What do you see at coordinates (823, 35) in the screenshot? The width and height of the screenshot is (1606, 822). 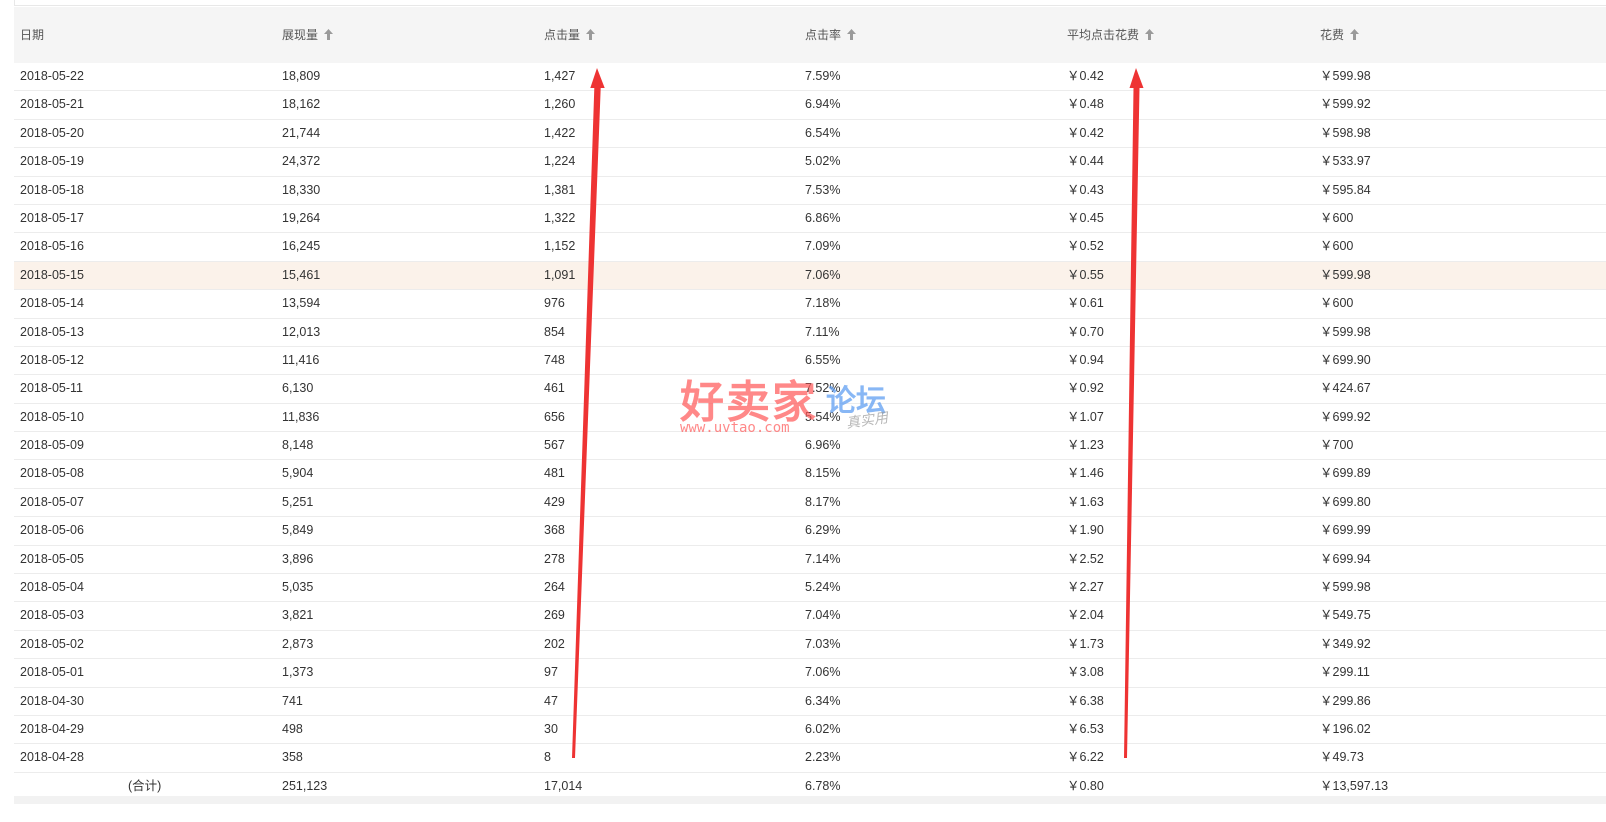 I see `column-header-label: 点击率` at bounding box center [823, 35].